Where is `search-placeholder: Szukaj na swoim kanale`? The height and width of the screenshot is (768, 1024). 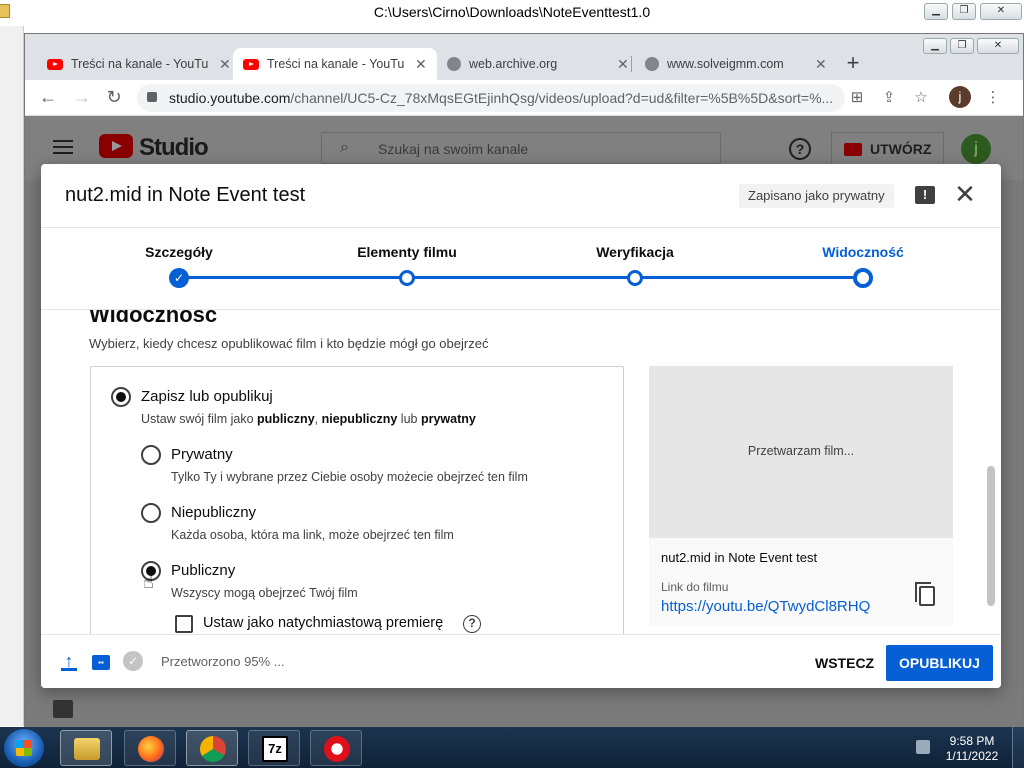 search-placeholder: Szukaj na swoim kanale is located at coordinates (453, 149).